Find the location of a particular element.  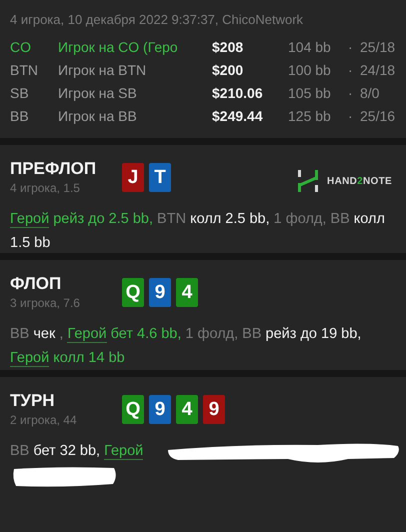

player-bb: 105 bb is located at coordinates (310, 93).